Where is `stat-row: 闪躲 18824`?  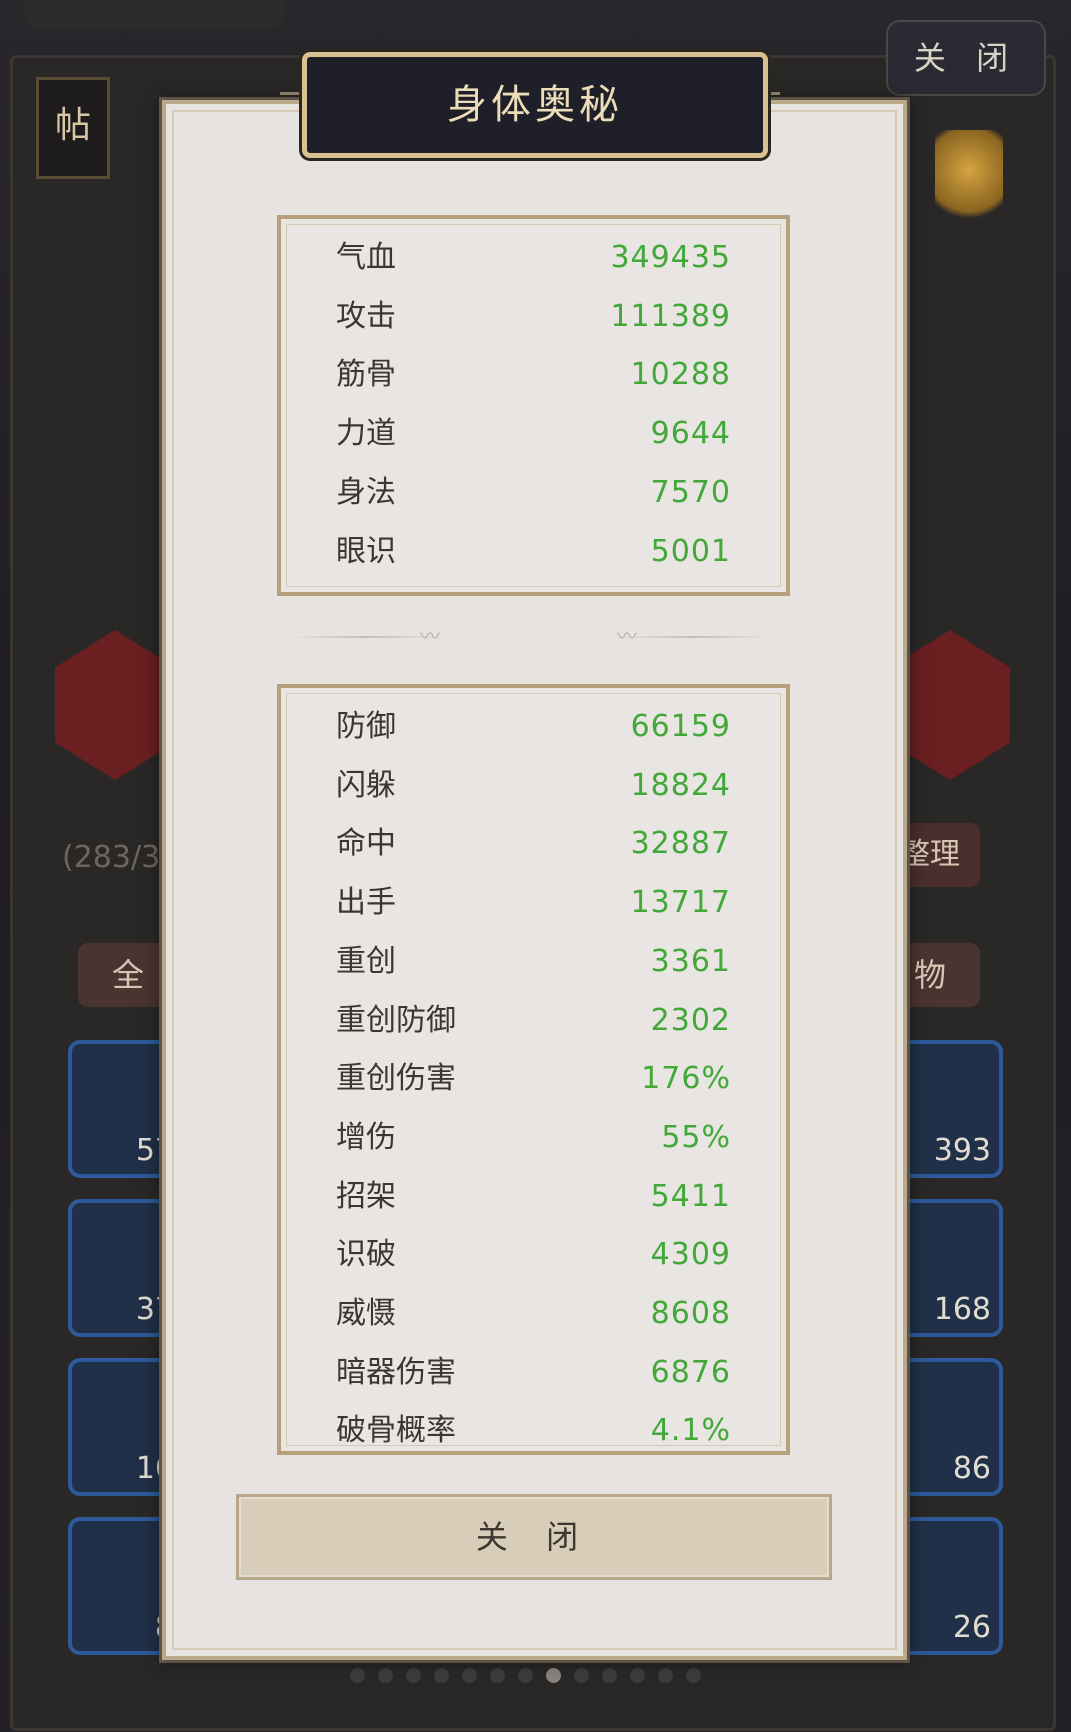 stat-row: 闪躲 18824 is located at coordinates (533, 786).